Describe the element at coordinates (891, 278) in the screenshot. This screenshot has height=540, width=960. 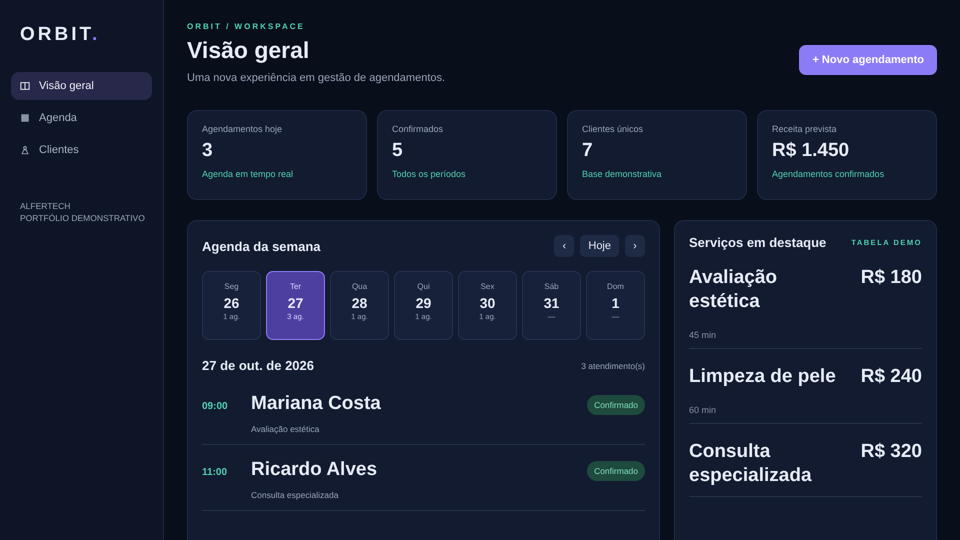
I see `service-price: R$ 180` at that location.